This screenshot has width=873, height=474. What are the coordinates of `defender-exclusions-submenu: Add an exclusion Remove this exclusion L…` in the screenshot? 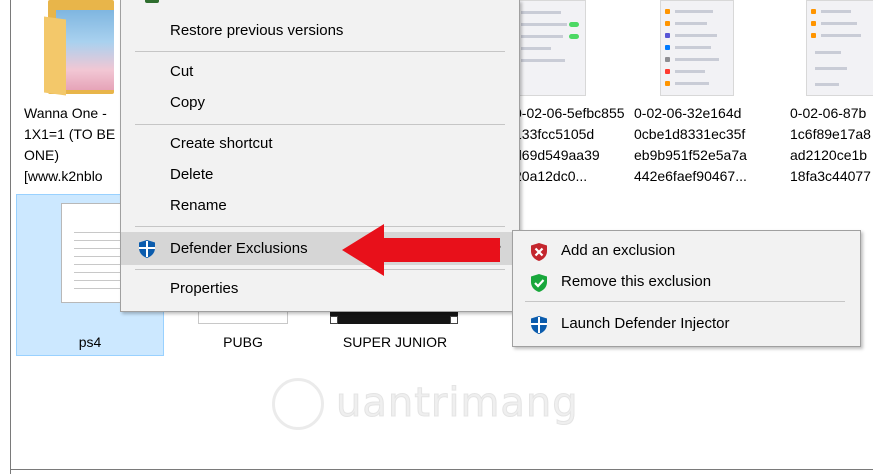 It's located at (686, 288).